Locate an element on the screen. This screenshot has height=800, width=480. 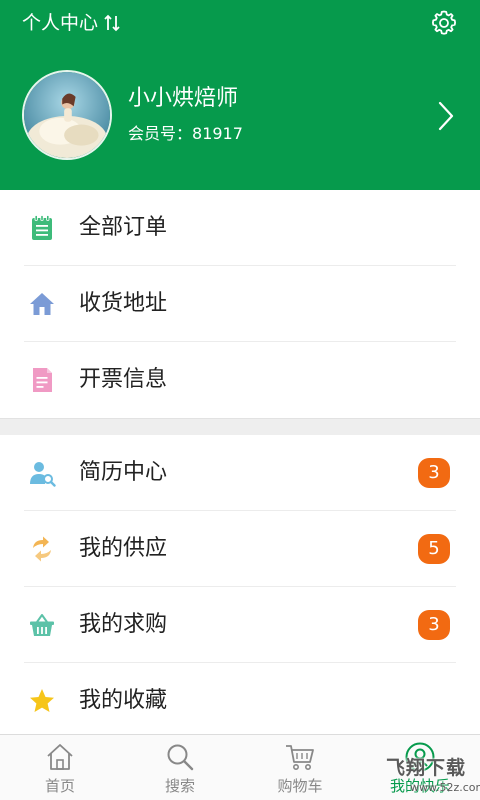
profile-card: 小小烘焙师 会员号： 81917 is located at coordinates (240, 115).